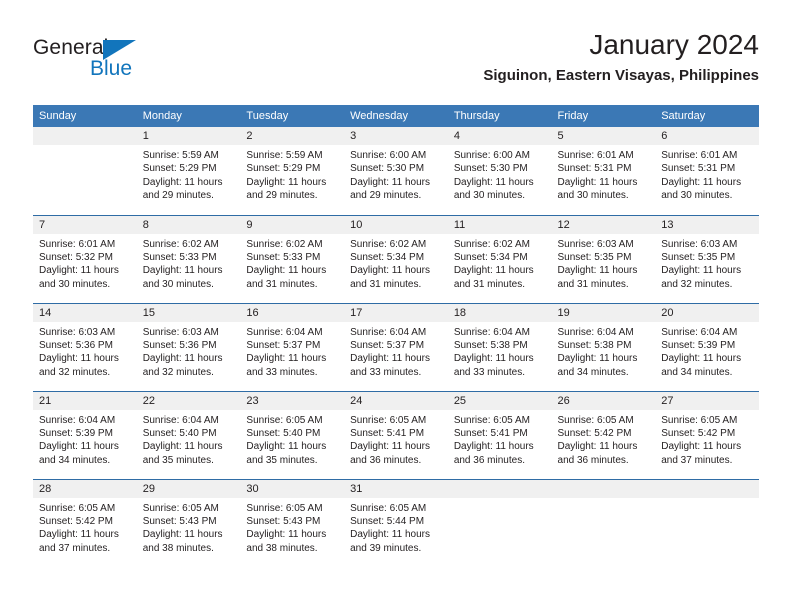 Image resolution: width=792 pixels, height=612 pixels. What do you see at coordinates (594, 345) in the screenshot?
I see `day-sunset-text: Sunset: 5:38 PM` at bounding box center [594, 345].